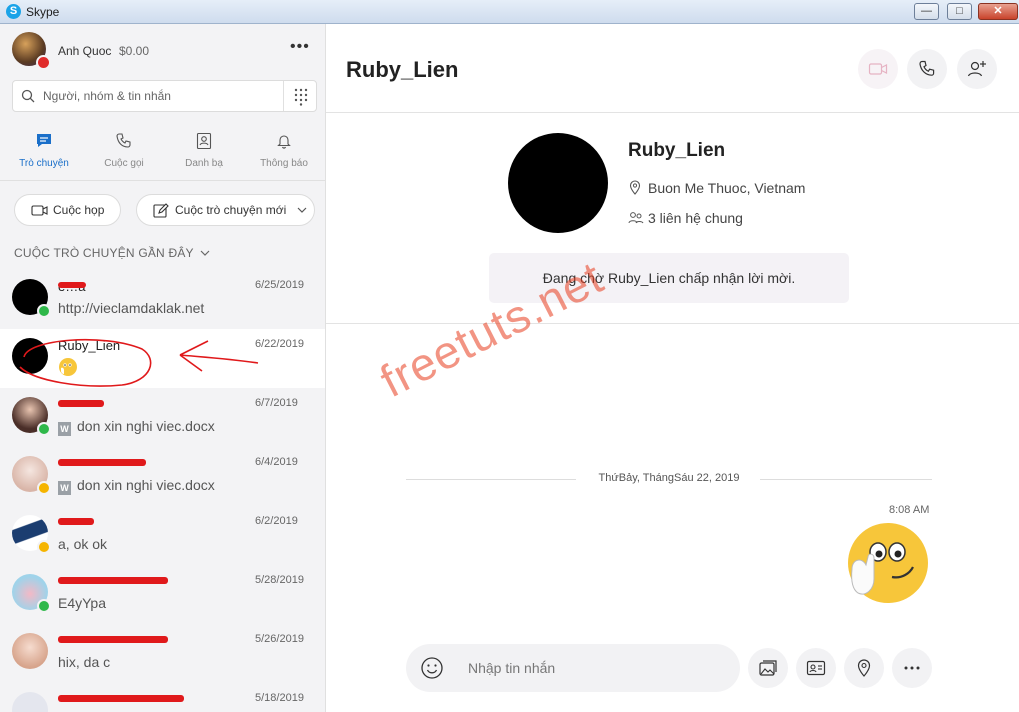 The image size is (1019, 712). I want to click on chat-list-item: 5/26/2019 hix, da c, so click(162, 653).